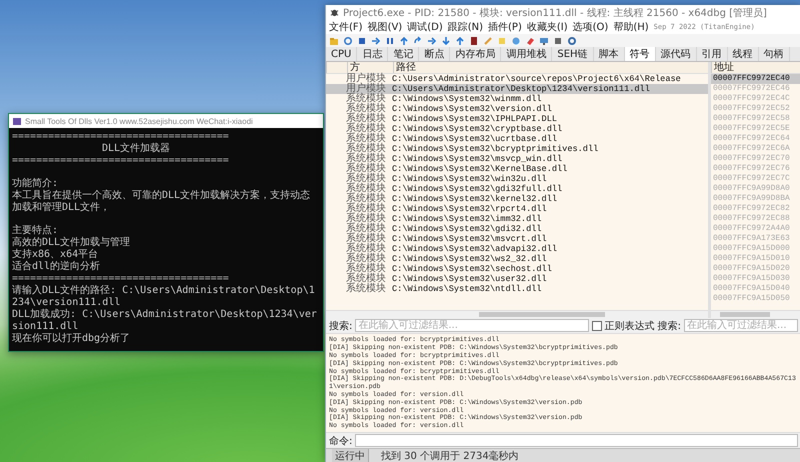 This screenshot has height=462, width=800. I want to click on table-cell-text: C:\Windows\System32\kernel32.dll, so click(474, 199).